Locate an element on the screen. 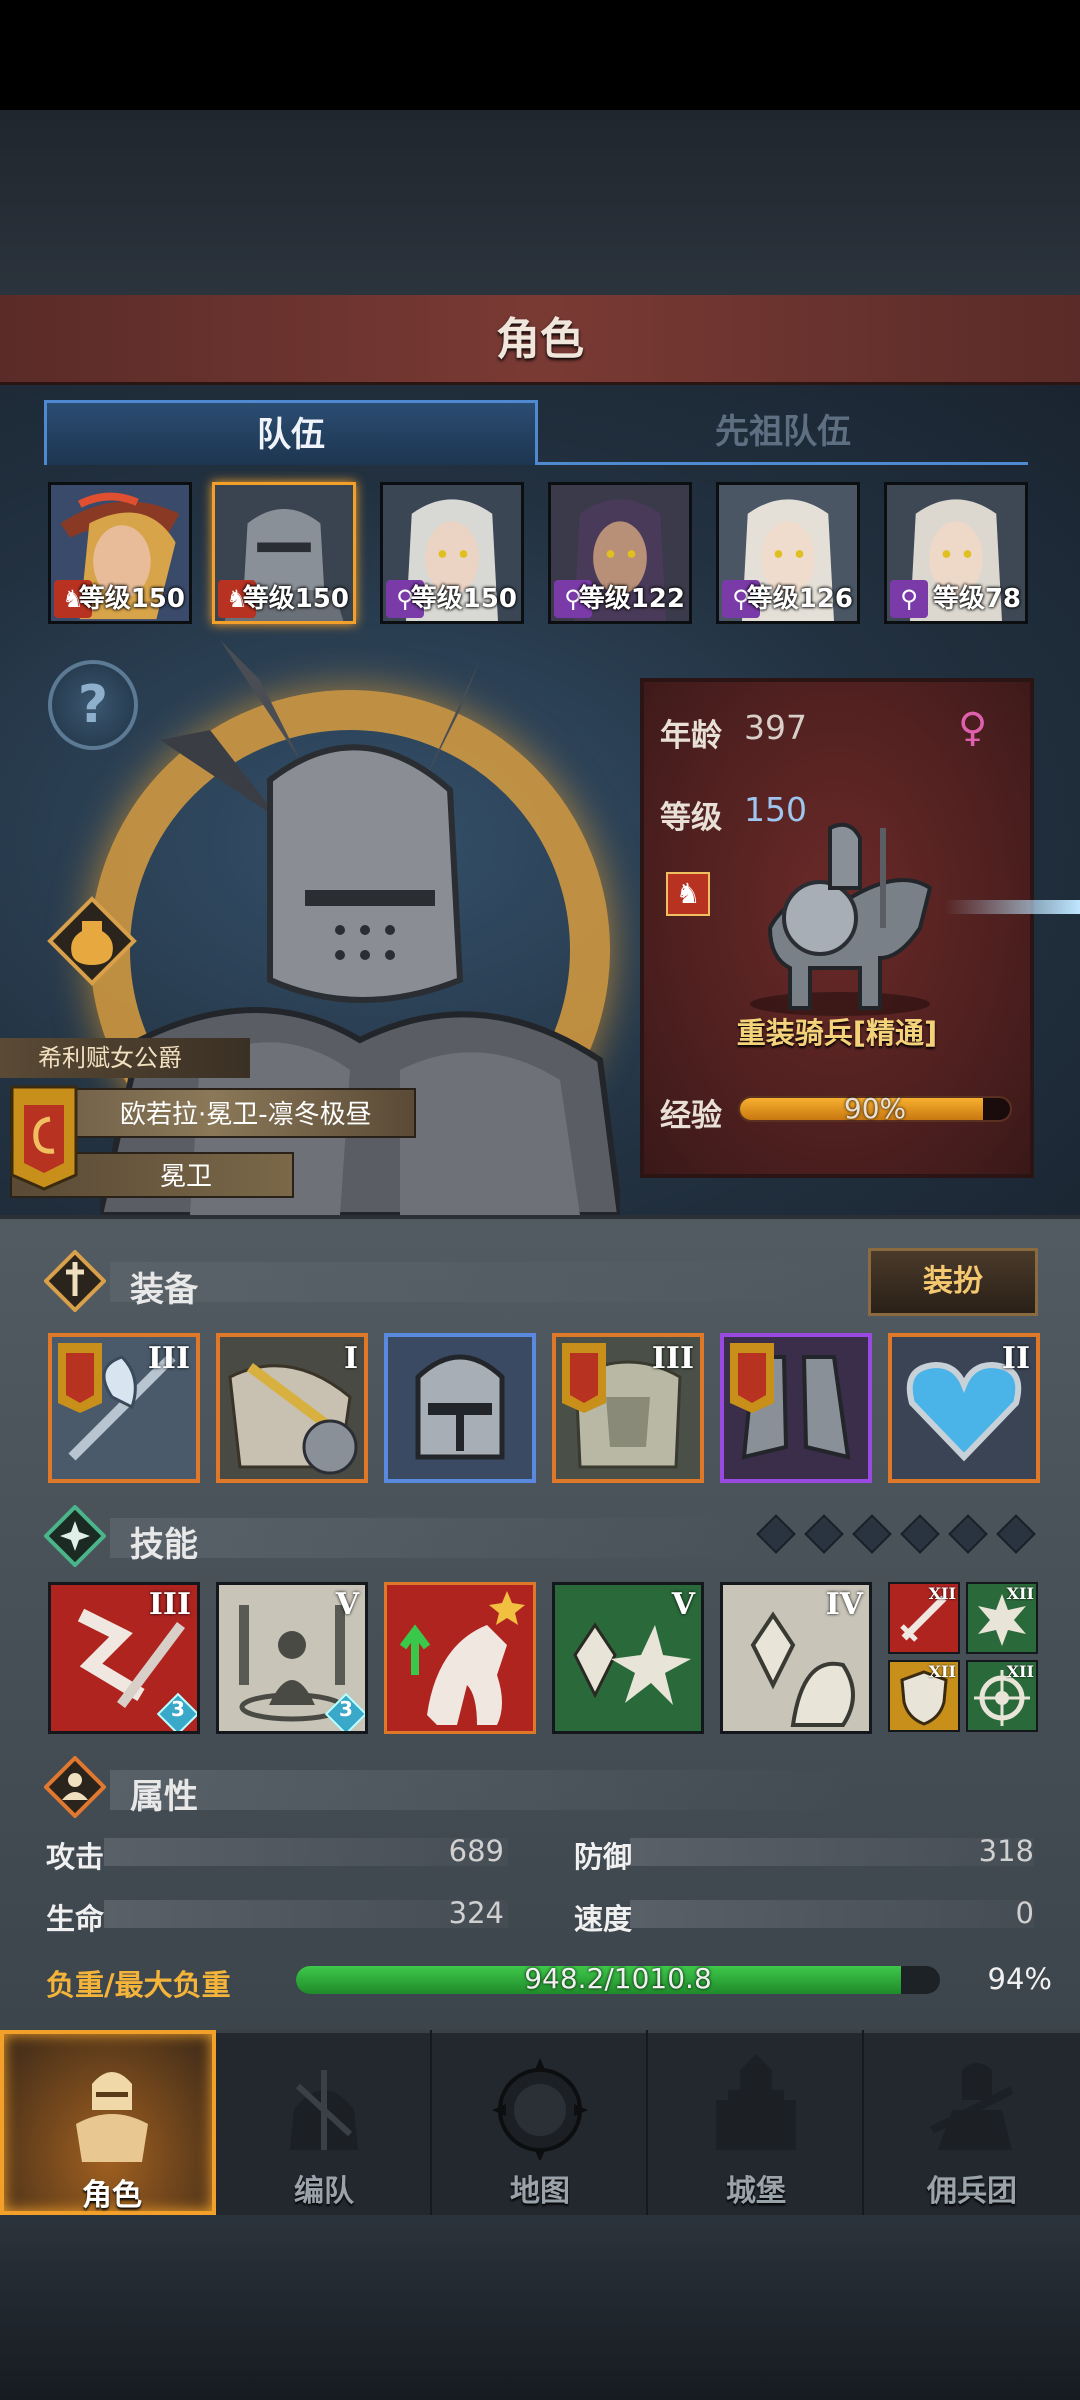 The height and width of the screenshot is (2400, 1080). attributes-title: 属性 is located at coordinates (164, 1797).